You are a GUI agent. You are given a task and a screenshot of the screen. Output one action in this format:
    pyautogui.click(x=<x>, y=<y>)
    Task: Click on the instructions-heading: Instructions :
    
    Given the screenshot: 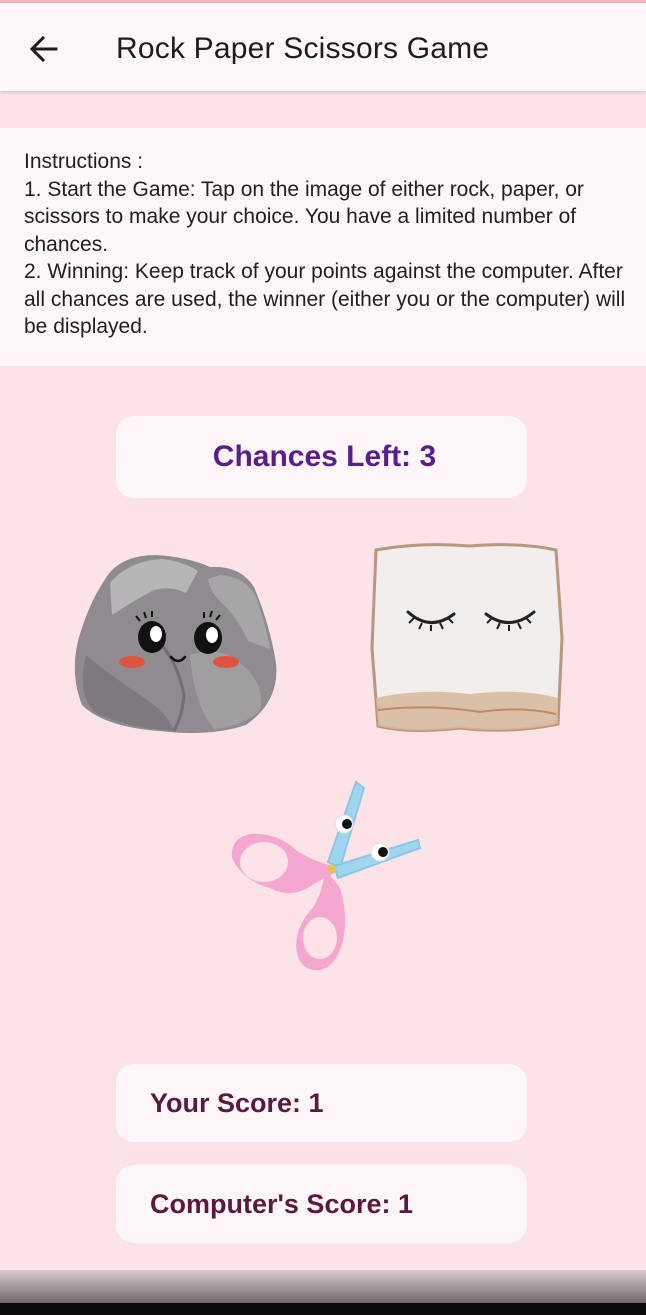 What is the action you would take?
    pyautogui.click(x=84, y=161)
    